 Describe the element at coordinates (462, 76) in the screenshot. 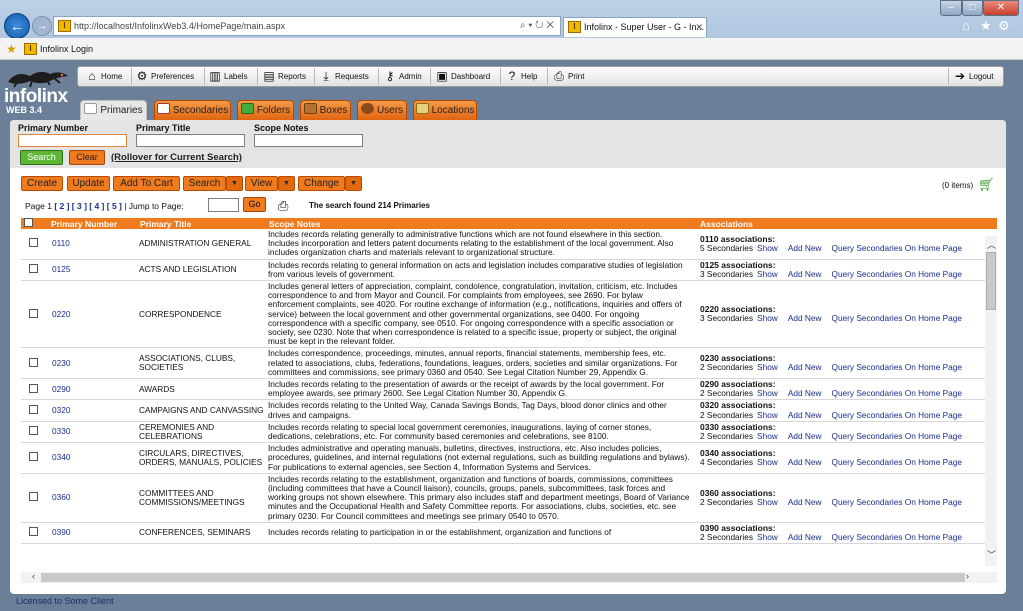

I see `dashboard-button: ▣ Dashboard` at that location.